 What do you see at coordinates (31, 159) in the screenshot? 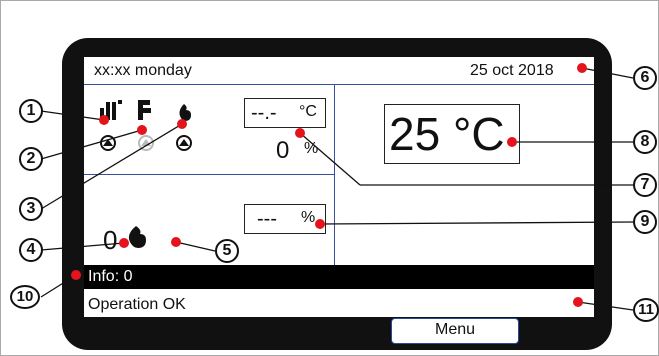
I see `callout-2: 2` at bounding box center [31, 159].